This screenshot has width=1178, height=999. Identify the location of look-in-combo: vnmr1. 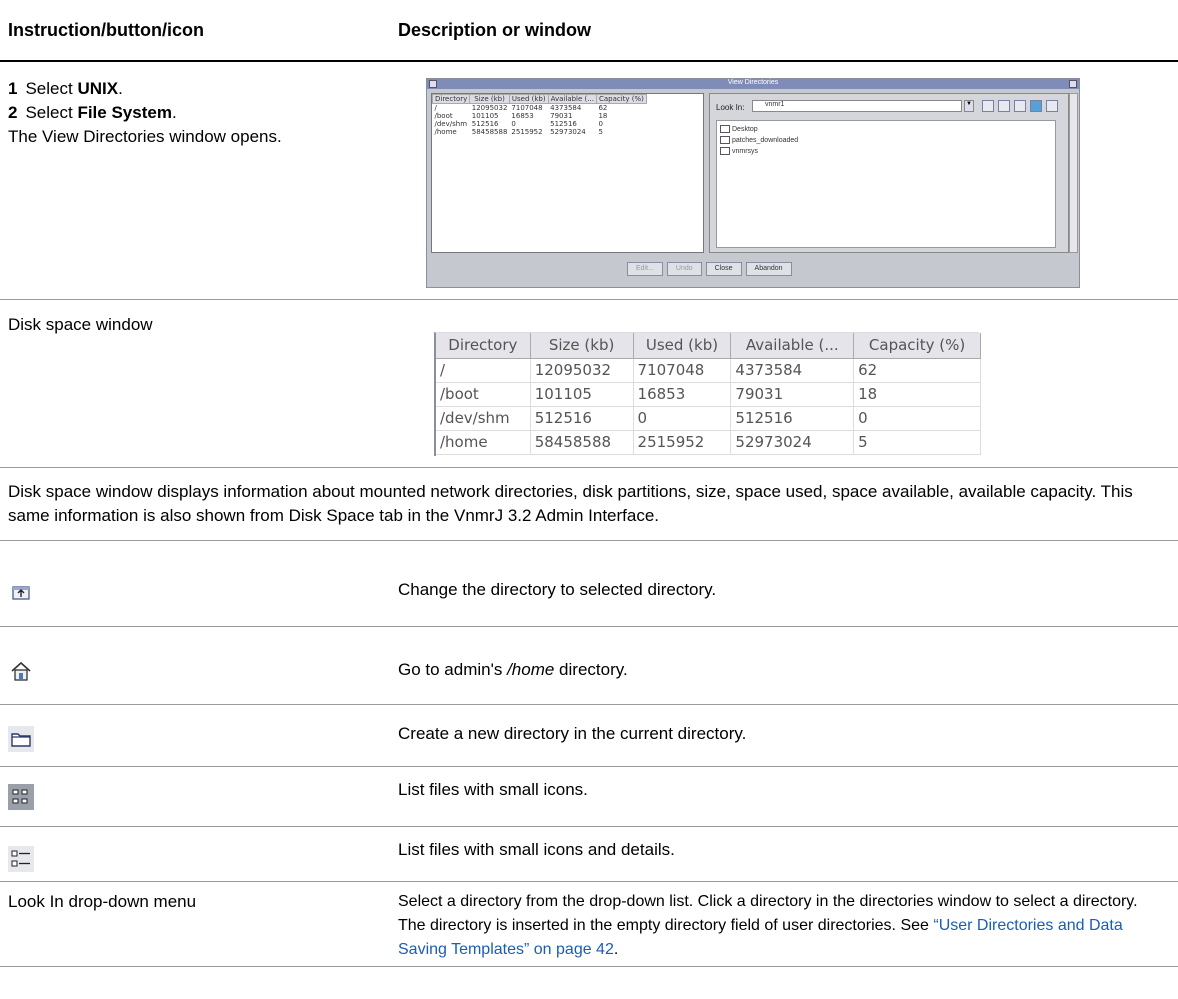
(857, 106).